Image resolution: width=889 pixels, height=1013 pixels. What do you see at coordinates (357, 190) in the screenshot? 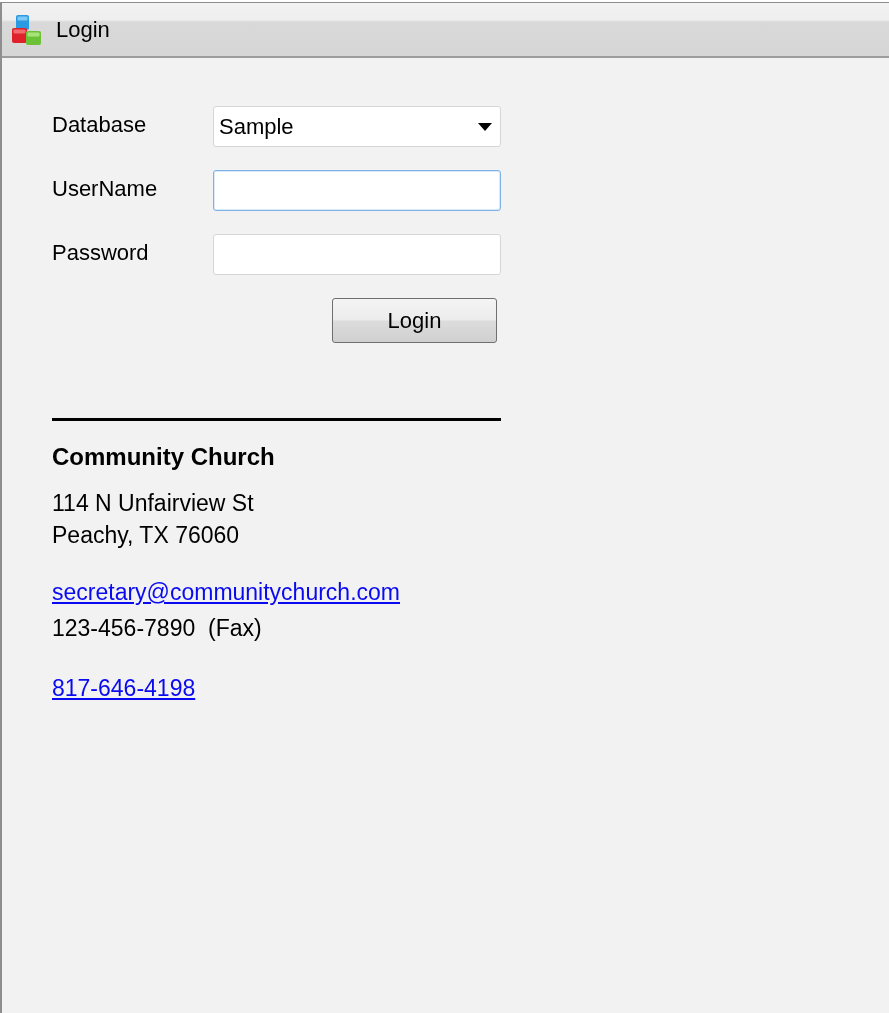
I see `text-field` at bounding box center [357, 190].